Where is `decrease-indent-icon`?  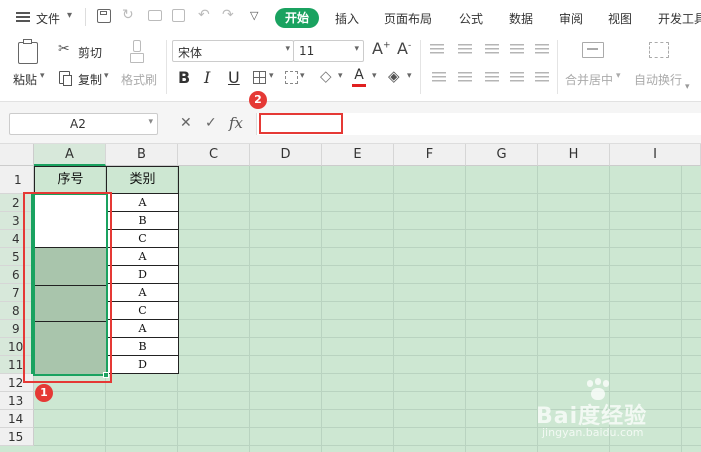
decrease-indent-icon is located at coordinates (542, 50).